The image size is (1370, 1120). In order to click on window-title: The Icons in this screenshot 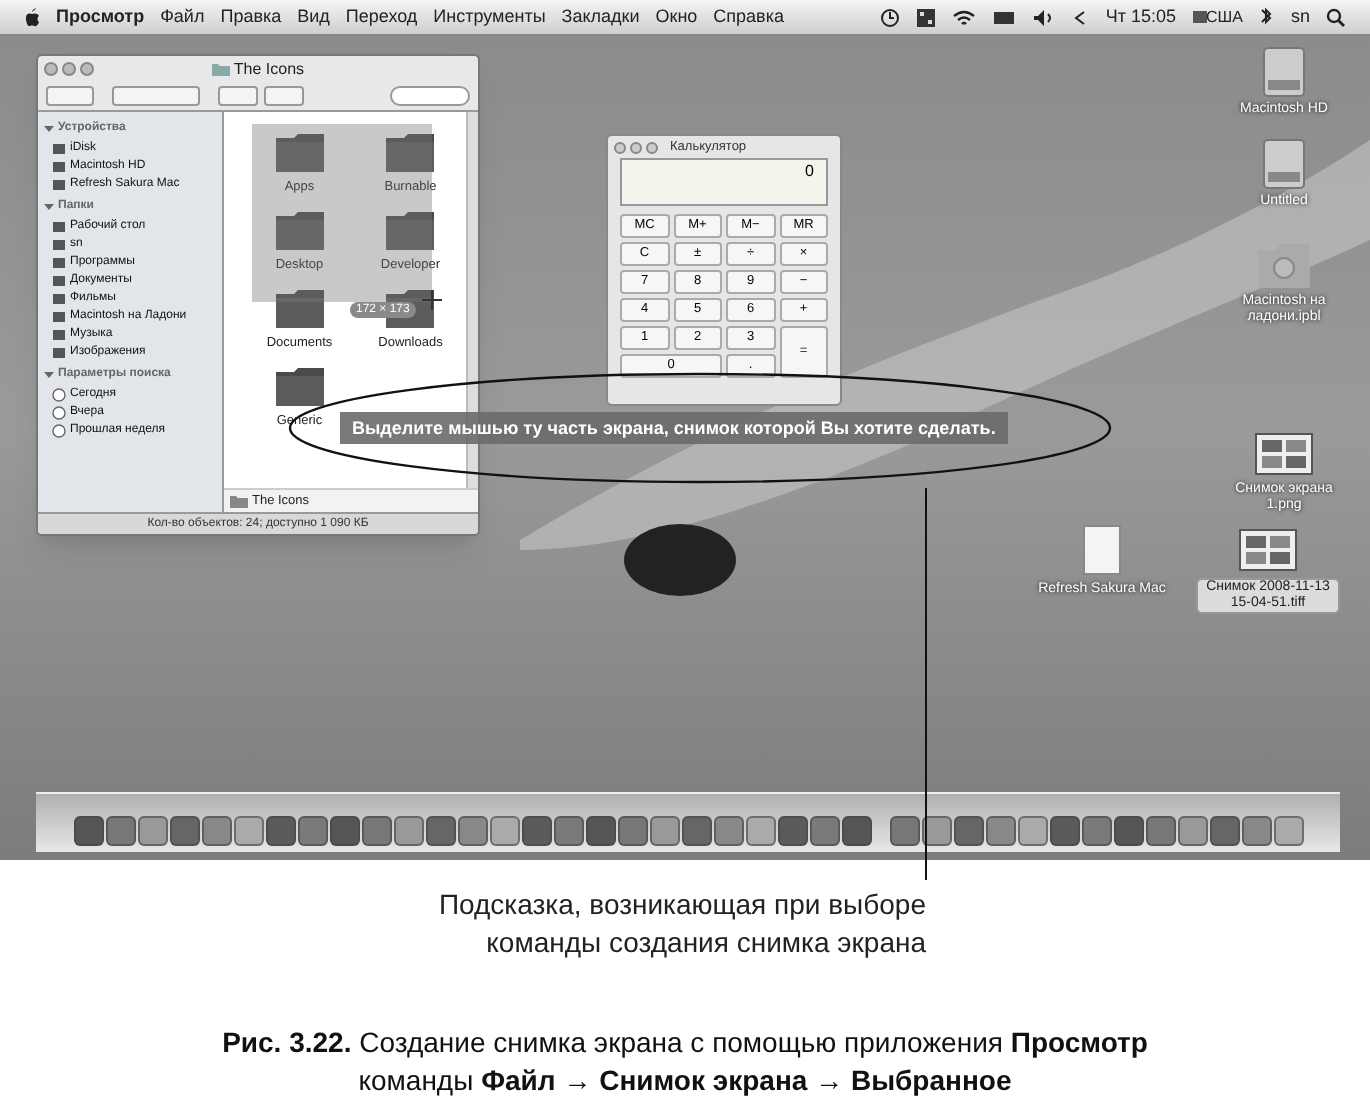, I will do `click(269, 69)`.